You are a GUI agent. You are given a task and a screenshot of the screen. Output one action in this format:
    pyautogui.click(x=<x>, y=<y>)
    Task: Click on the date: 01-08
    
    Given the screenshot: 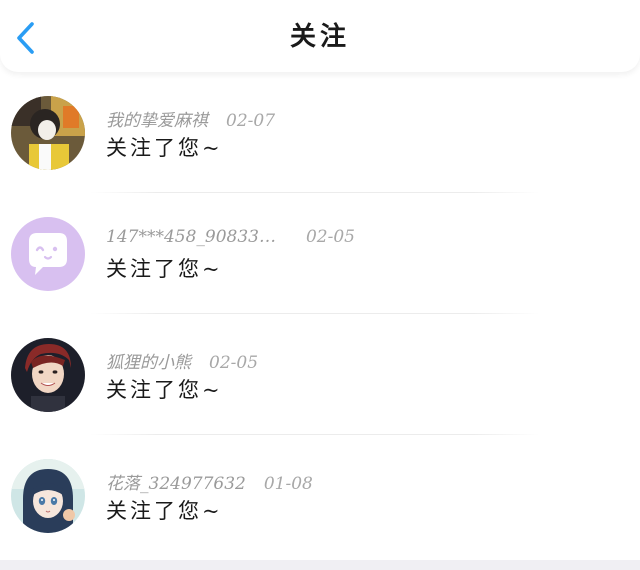 What is the action you would take?
    pyautogui.click(x=288, y=484)
    